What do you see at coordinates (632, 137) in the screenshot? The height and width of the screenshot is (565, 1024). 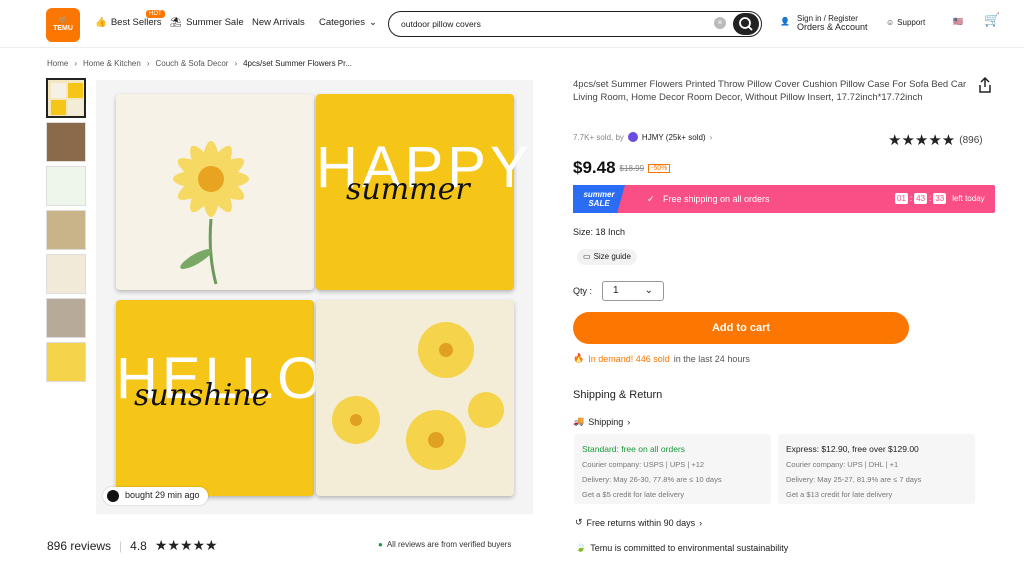 I see `seller-logo-icon` at bounding box center [632, 137].